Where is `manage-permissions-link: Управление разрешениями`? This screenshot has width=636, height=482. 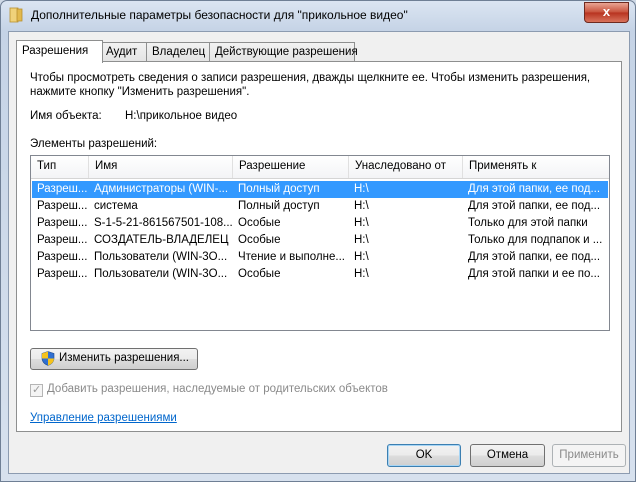 manage-permissions-link: Управление разрешениями is located at coordinates (103, 418).